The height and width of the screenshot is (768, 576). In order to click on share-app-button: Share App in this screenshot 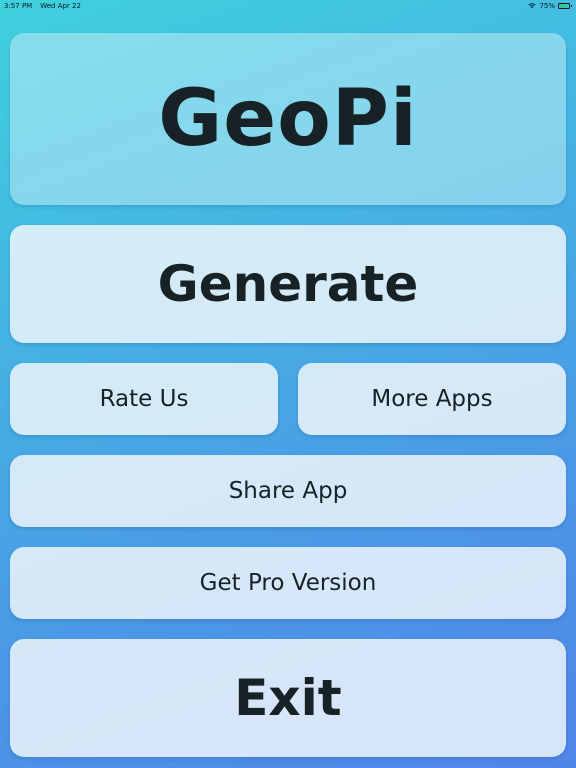, I will do `click(288, 491)`.